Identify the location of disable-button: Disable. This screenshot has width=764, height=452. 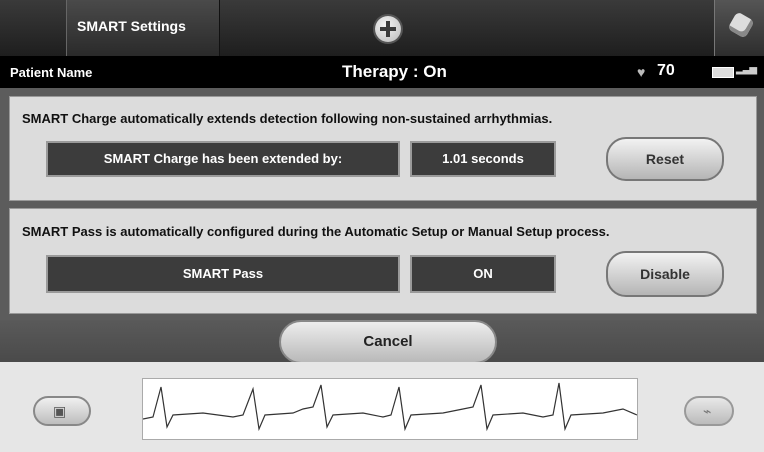
(665, 274).